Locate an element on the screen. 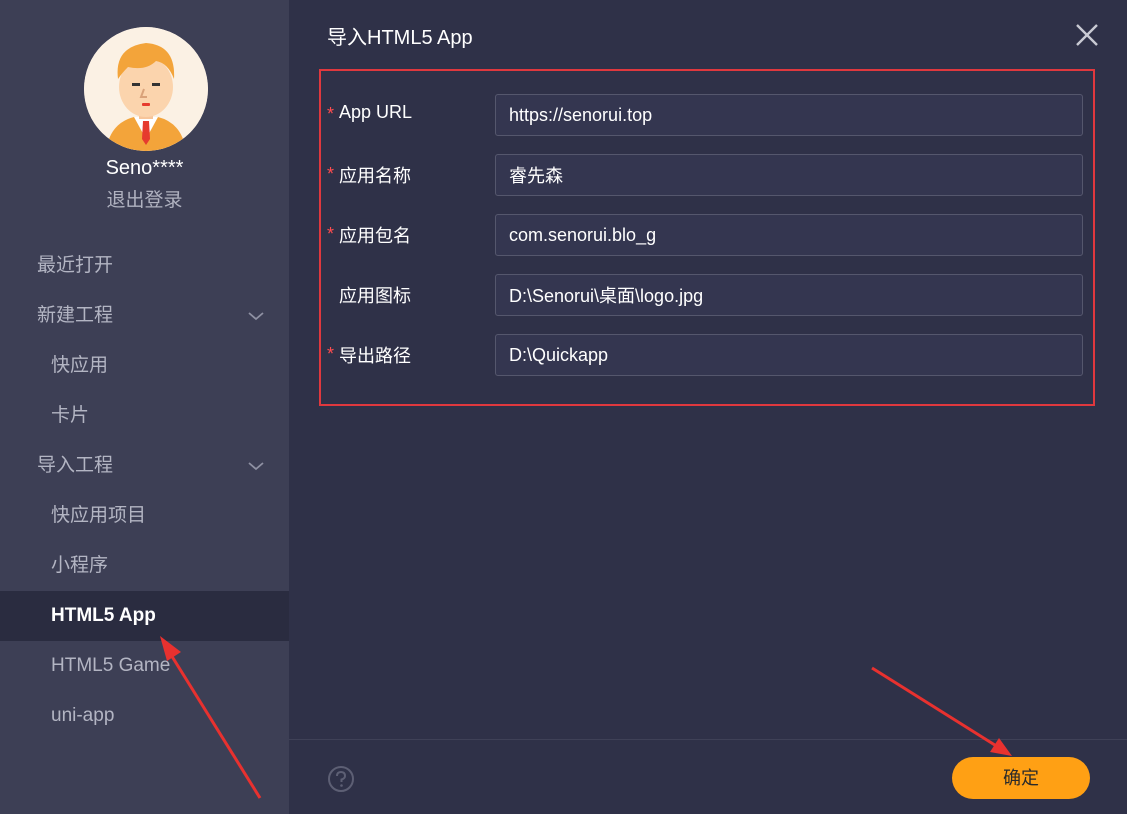  sidebar-item-recent: 最近打开 is located at coordinates (144, 266).